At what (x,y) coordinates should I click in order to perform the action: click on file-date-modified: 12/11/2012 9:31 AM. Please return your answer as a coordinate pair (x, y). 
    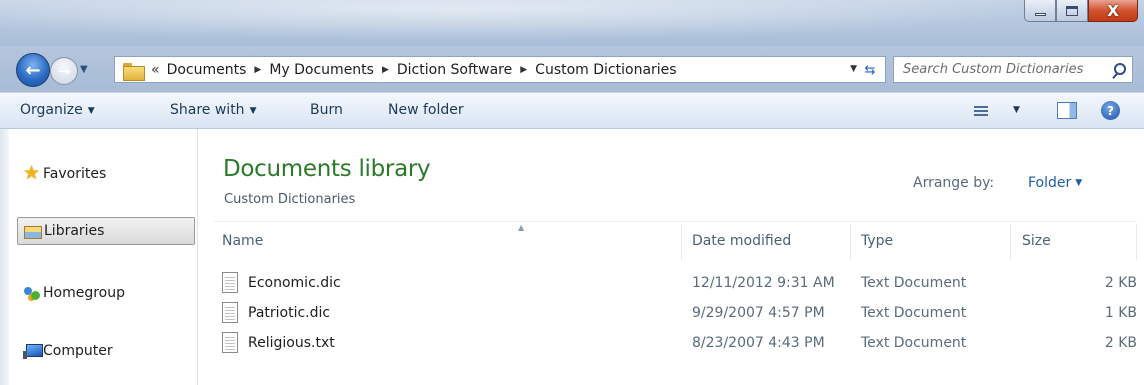
    Looking at the image, I should click on (763, 283).